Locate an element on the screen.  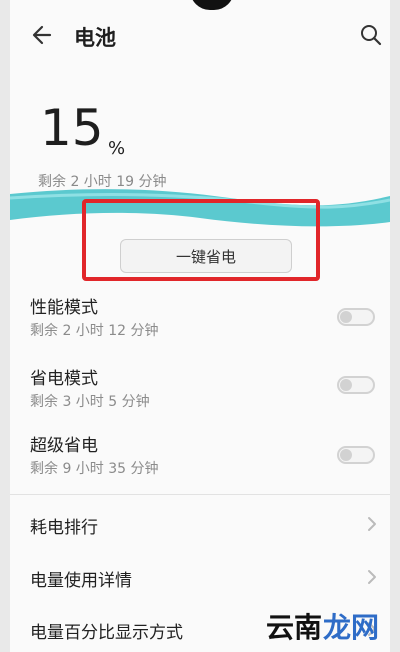
link-item: 电量百分比显示方式 is located at coordinates (106, 630).